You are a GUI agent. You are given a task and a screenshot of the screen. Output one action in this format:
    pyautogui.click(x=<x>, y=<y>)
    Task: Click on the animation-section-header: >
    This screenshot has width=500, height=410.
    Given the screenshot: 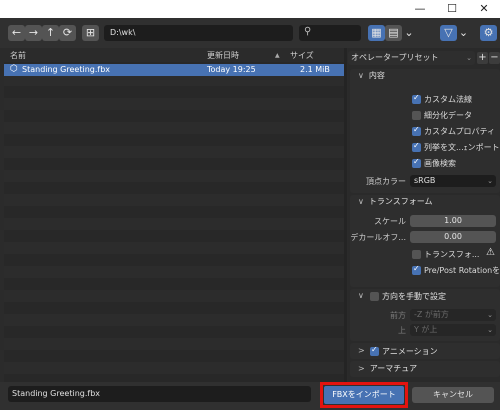 What is the action you would take?
    pyautogui.click(x=364, y=351)
    